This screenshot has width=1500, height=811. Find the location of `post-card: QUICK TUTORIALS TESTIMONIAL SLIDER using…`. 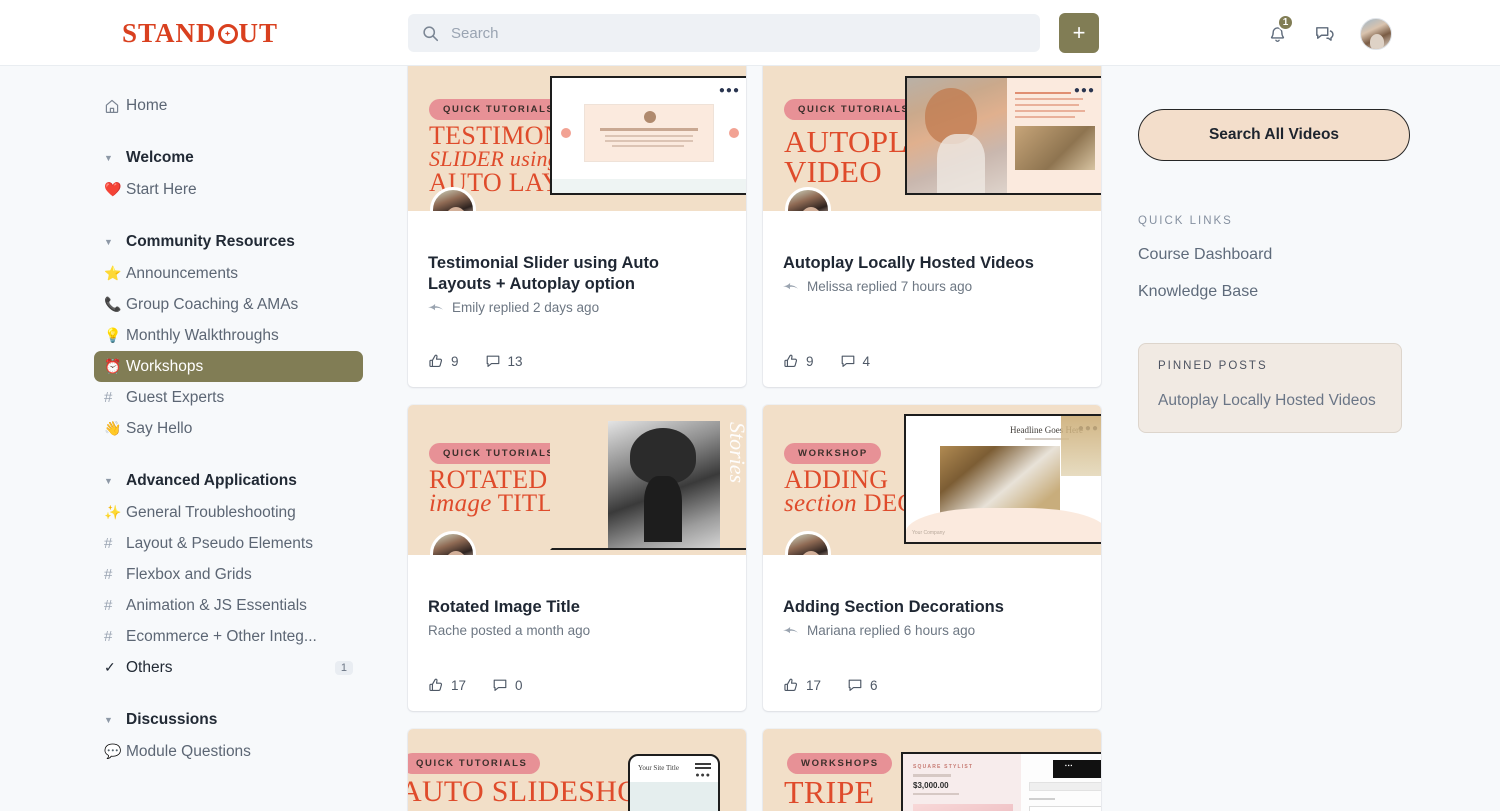

post-card: QUICK TUTORIALS TESTIMONIAL SLIDER using… is located at coordinates (577, 226).